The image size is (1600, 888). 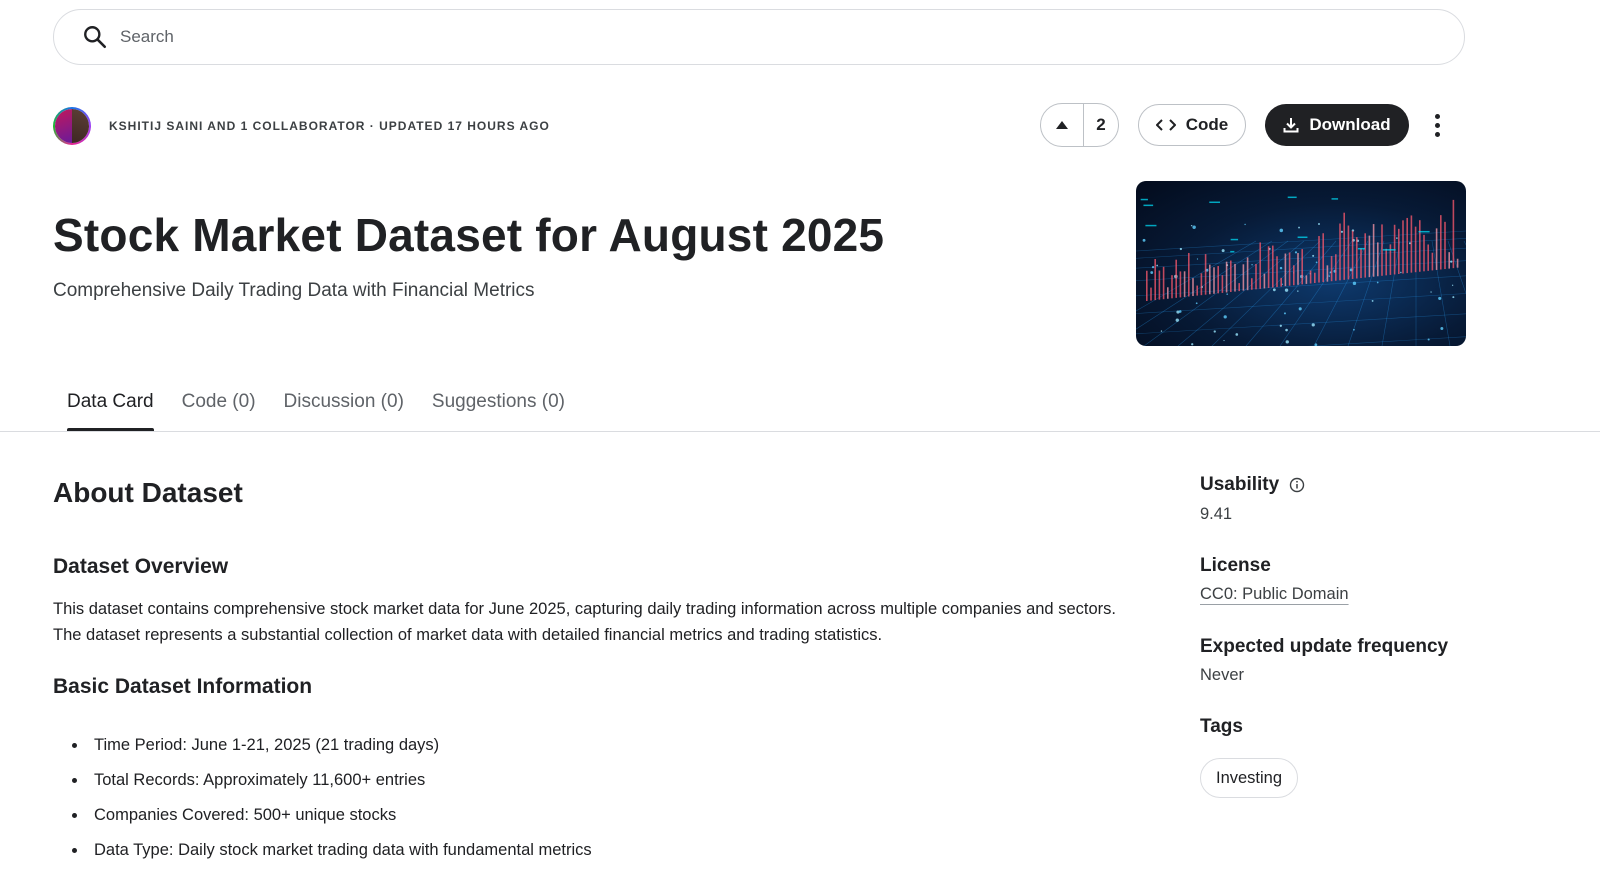 What do you see at coordinates (183, 686) in the screenshot?
I see `basic-info-heading: Basic Dataset Information` at bounding box center [183, 686].